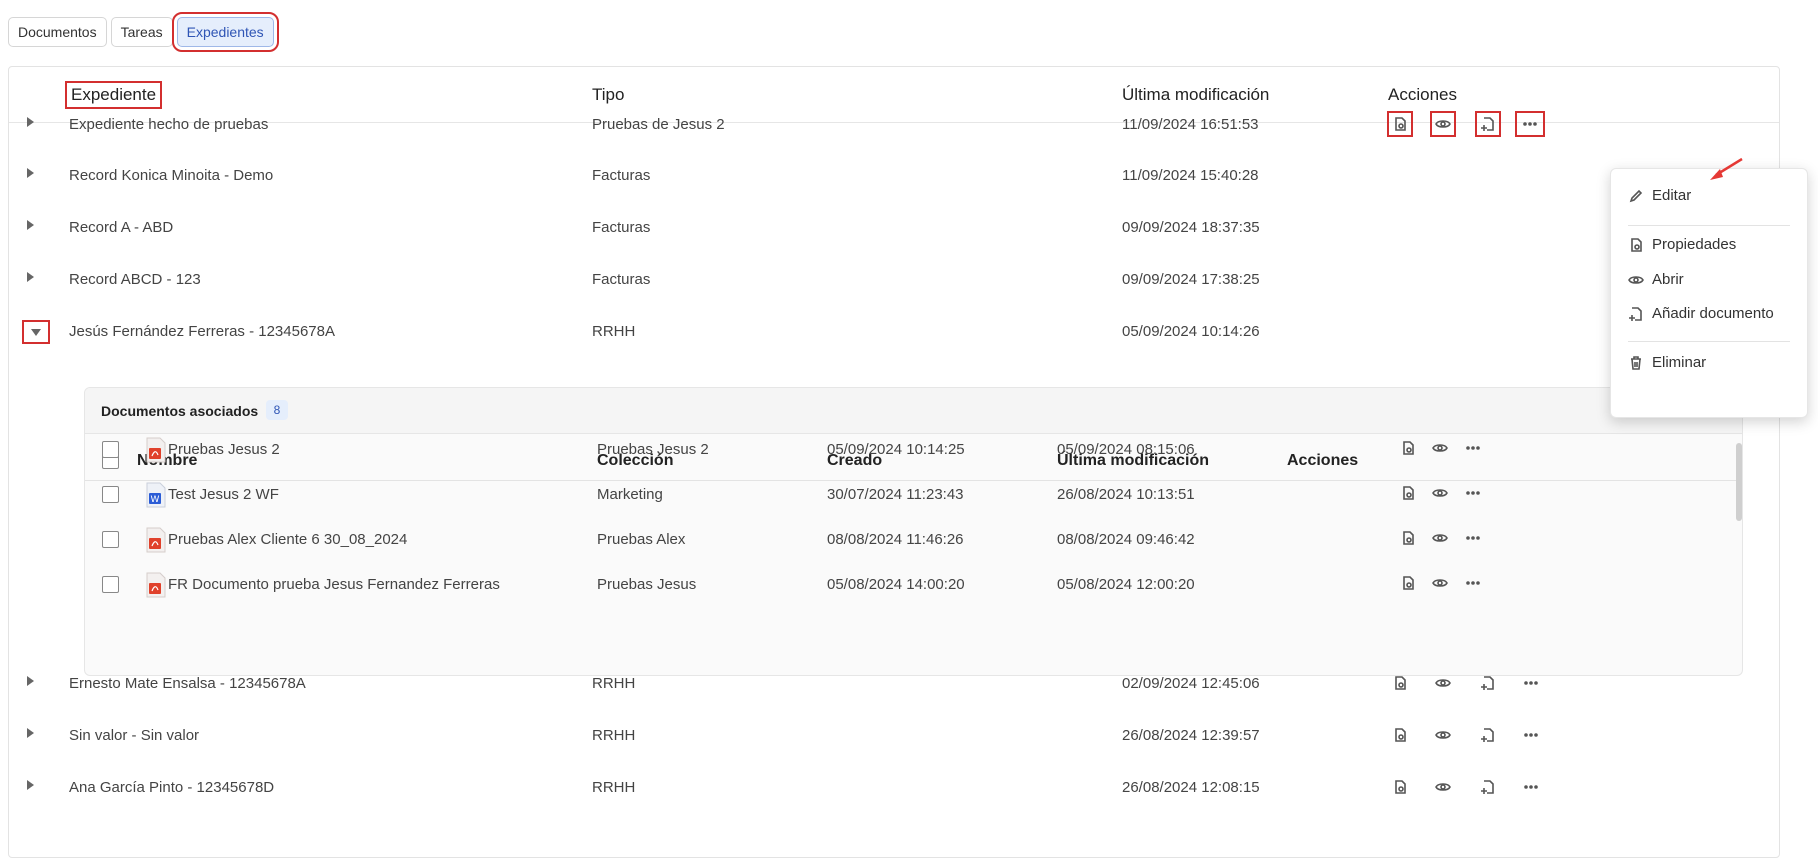 This screenshot has height=858, width=1818. Describe the element at coordinates (180, 411) in the screenshot. I see `associated-documents-title: Documentos asociados` at that location.